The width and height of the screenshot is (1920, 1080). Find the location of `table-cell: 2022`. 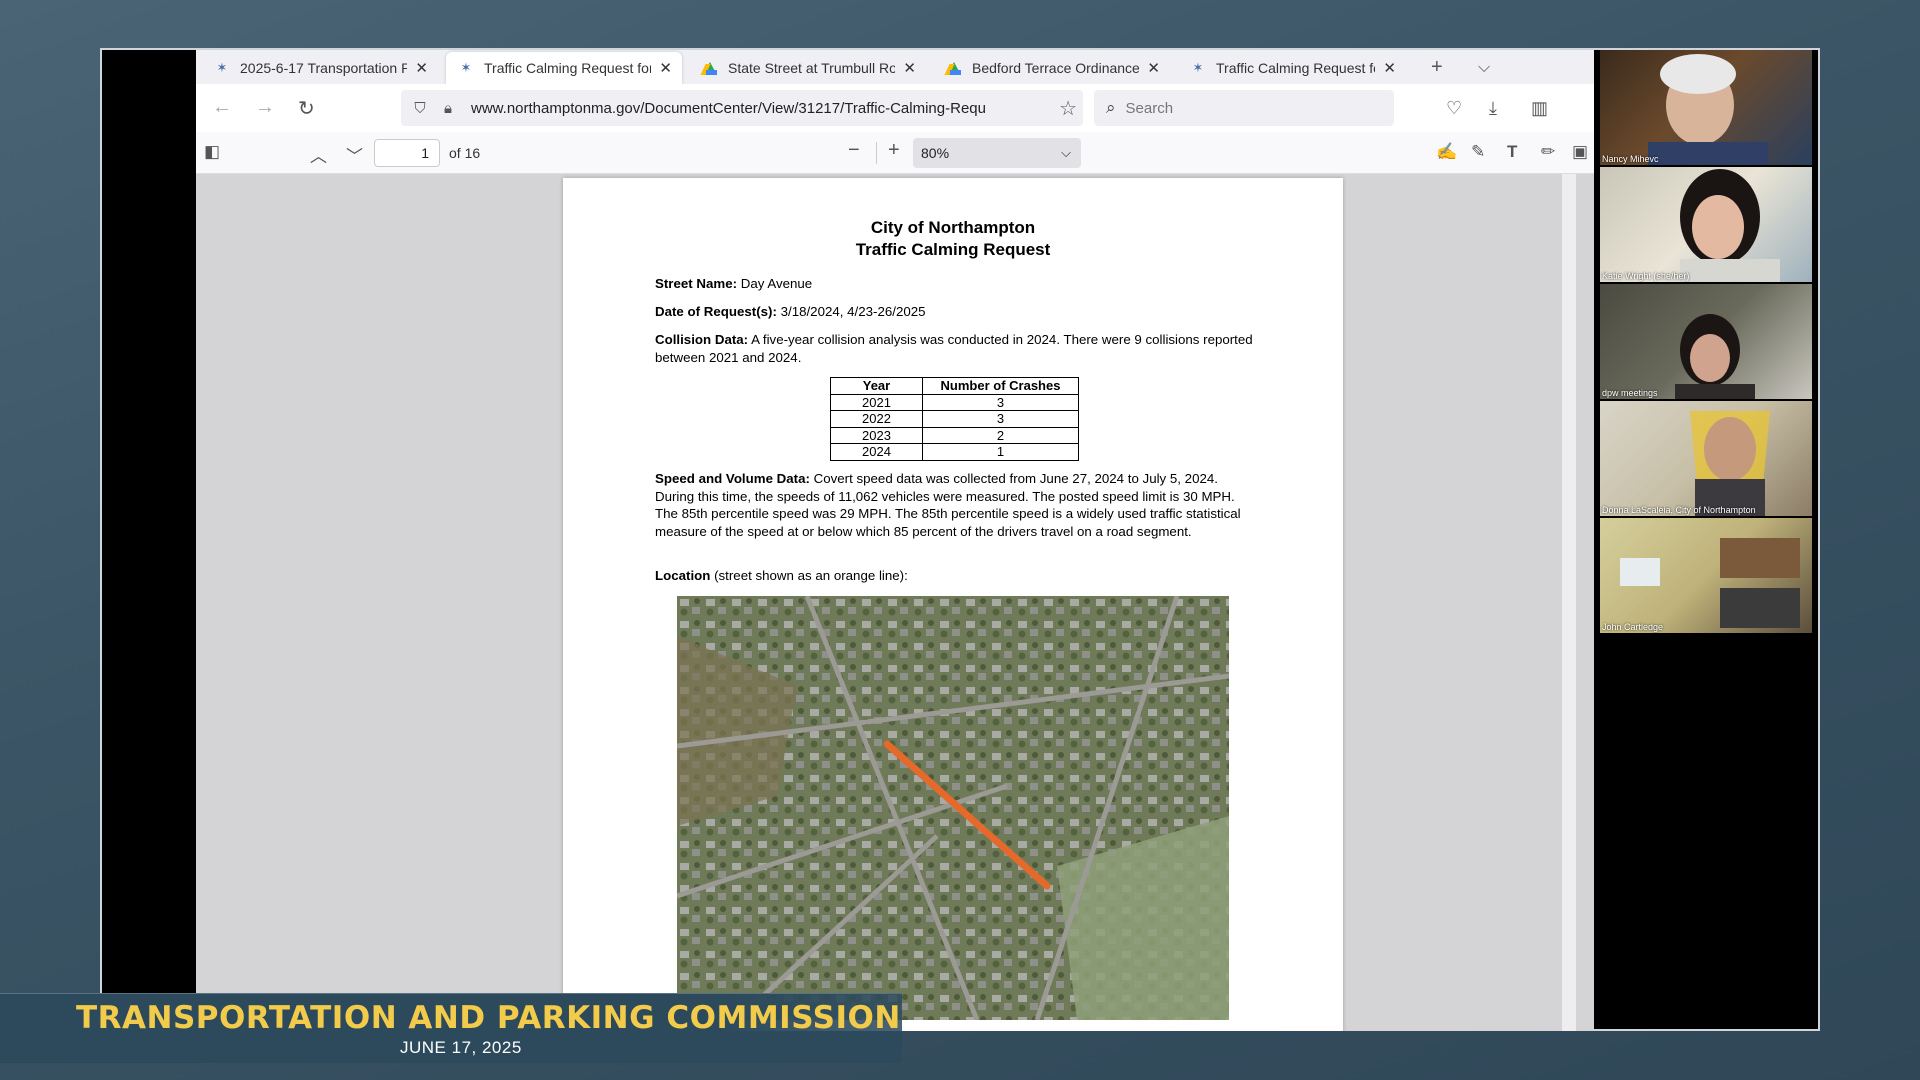

table-cell: 2022 is located at coordinates (876, 419).